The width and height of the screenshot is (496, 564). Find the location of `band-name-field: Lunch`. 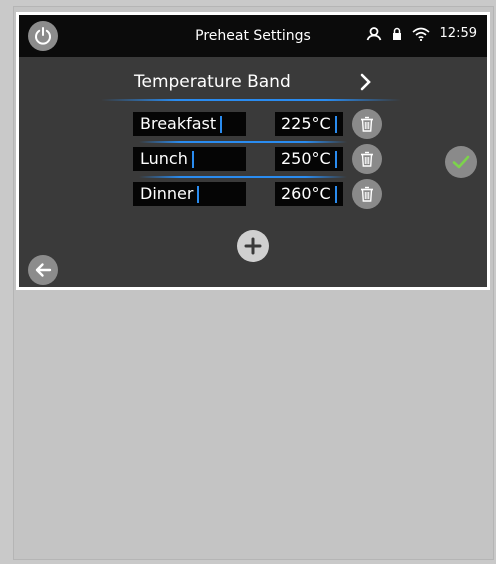

band-name-field: Lunch is located at coordinates (189, 159).